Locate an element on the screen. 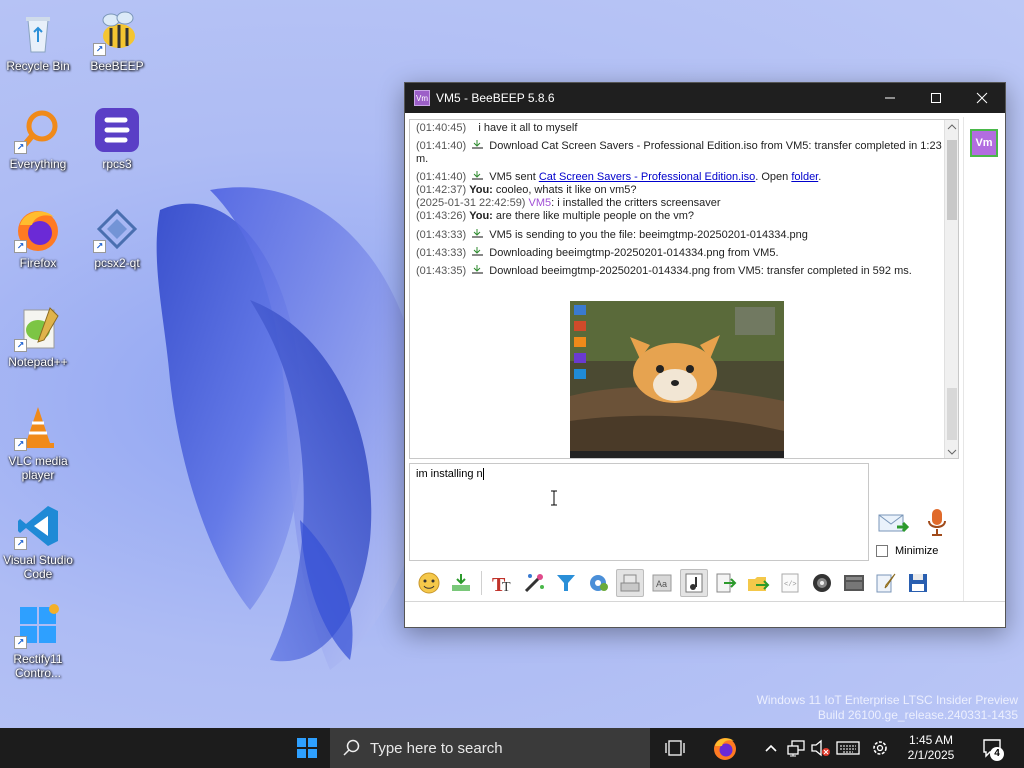 This screenshot has height=768, width=1024. received-image-preview is located at coordinates (677, 379).